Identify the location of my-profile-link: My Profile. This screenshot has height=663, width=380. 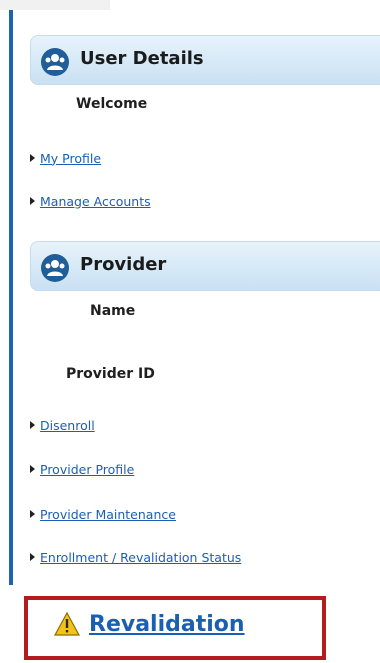
(65, 158).